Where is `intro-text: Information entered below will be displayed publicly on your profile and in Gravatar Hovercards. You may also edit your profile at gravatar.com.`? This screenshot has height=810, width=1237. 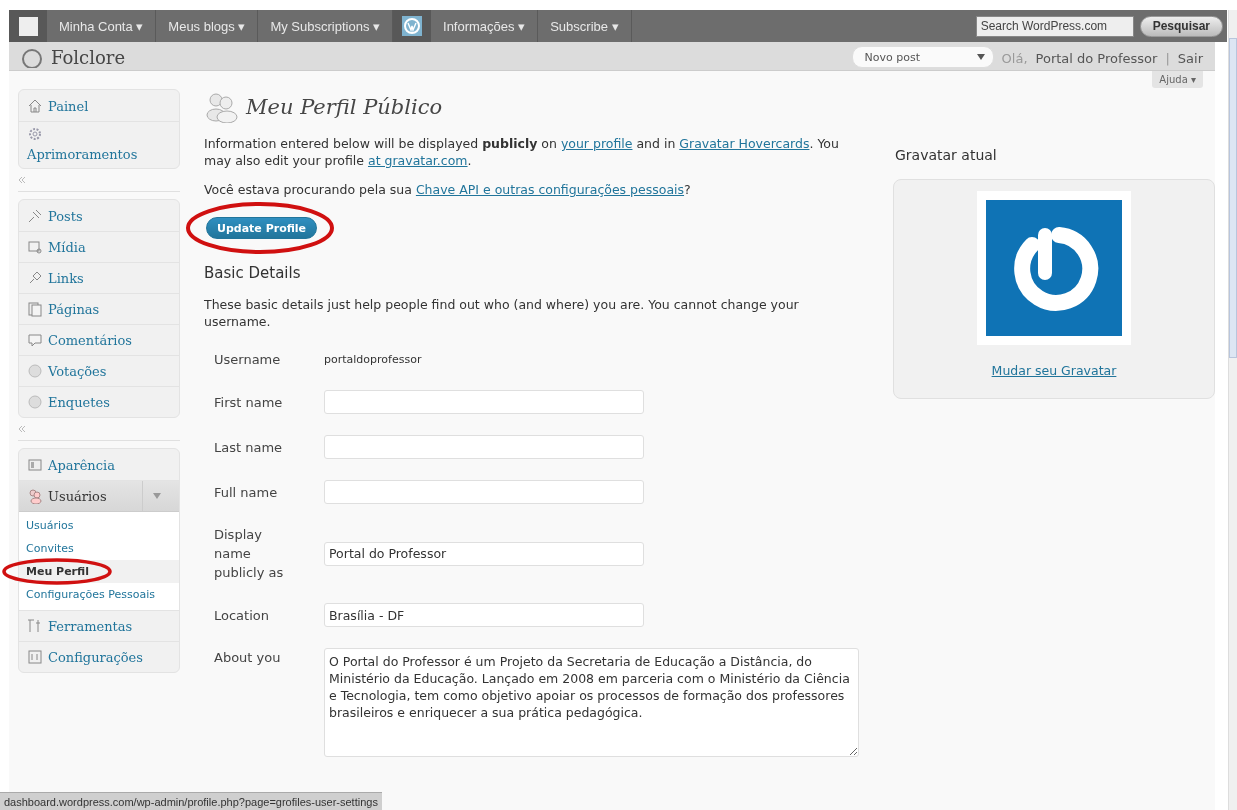
intro-text: Information entered below will be displayed publicly on your profile and in Gravatar Hovercards. You may also edit your profile at gravatar.com. is located at coordinates (522, 152).